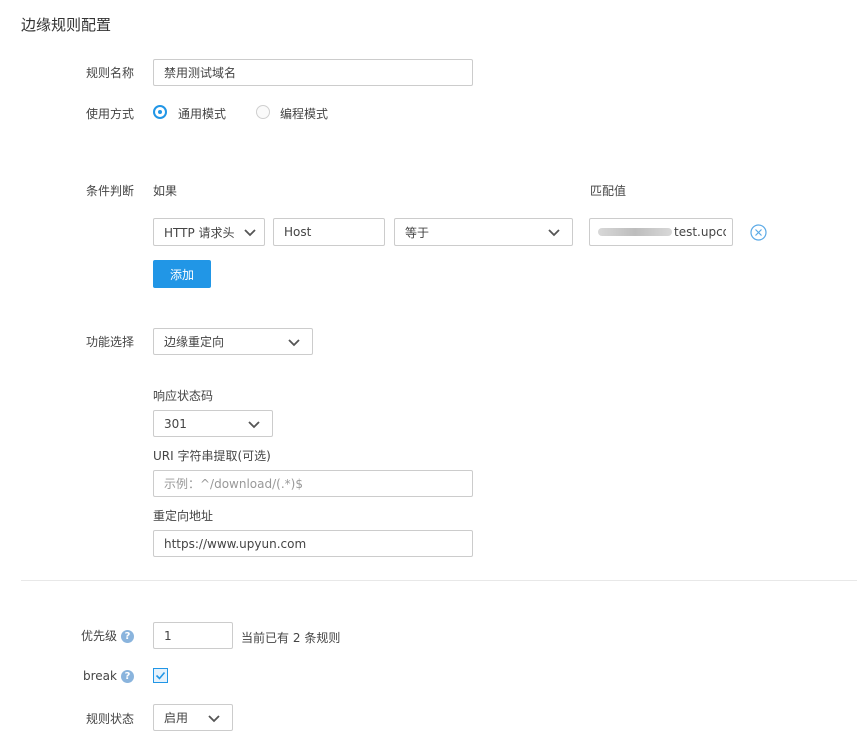  I want to click on condition-match-value: test.upcdn., so click(700, 232).